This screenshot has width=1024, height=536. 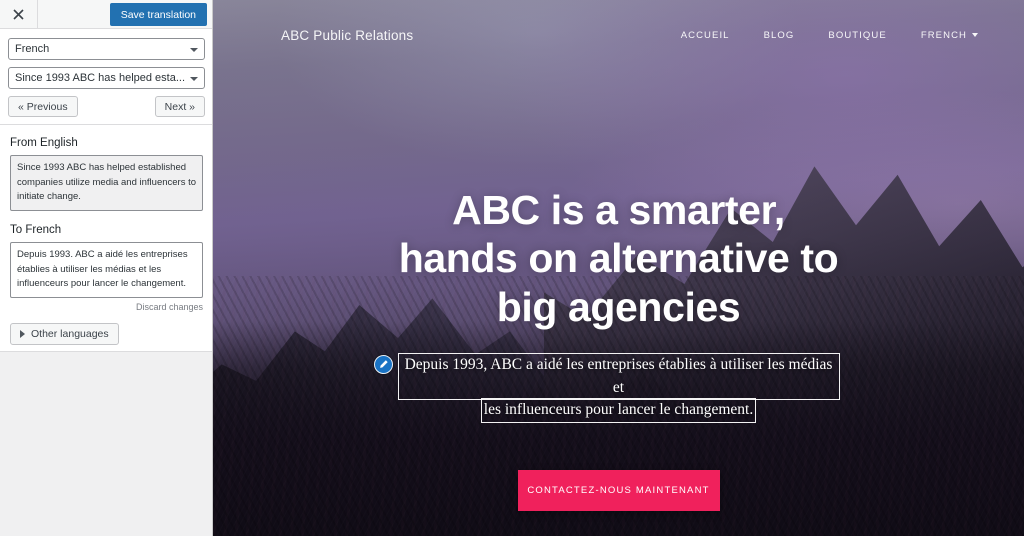 What do you see at coordinates (158, 14) in the screenshot?
I see `save-translation-button: Save translation` at bounding box center [158, 14].